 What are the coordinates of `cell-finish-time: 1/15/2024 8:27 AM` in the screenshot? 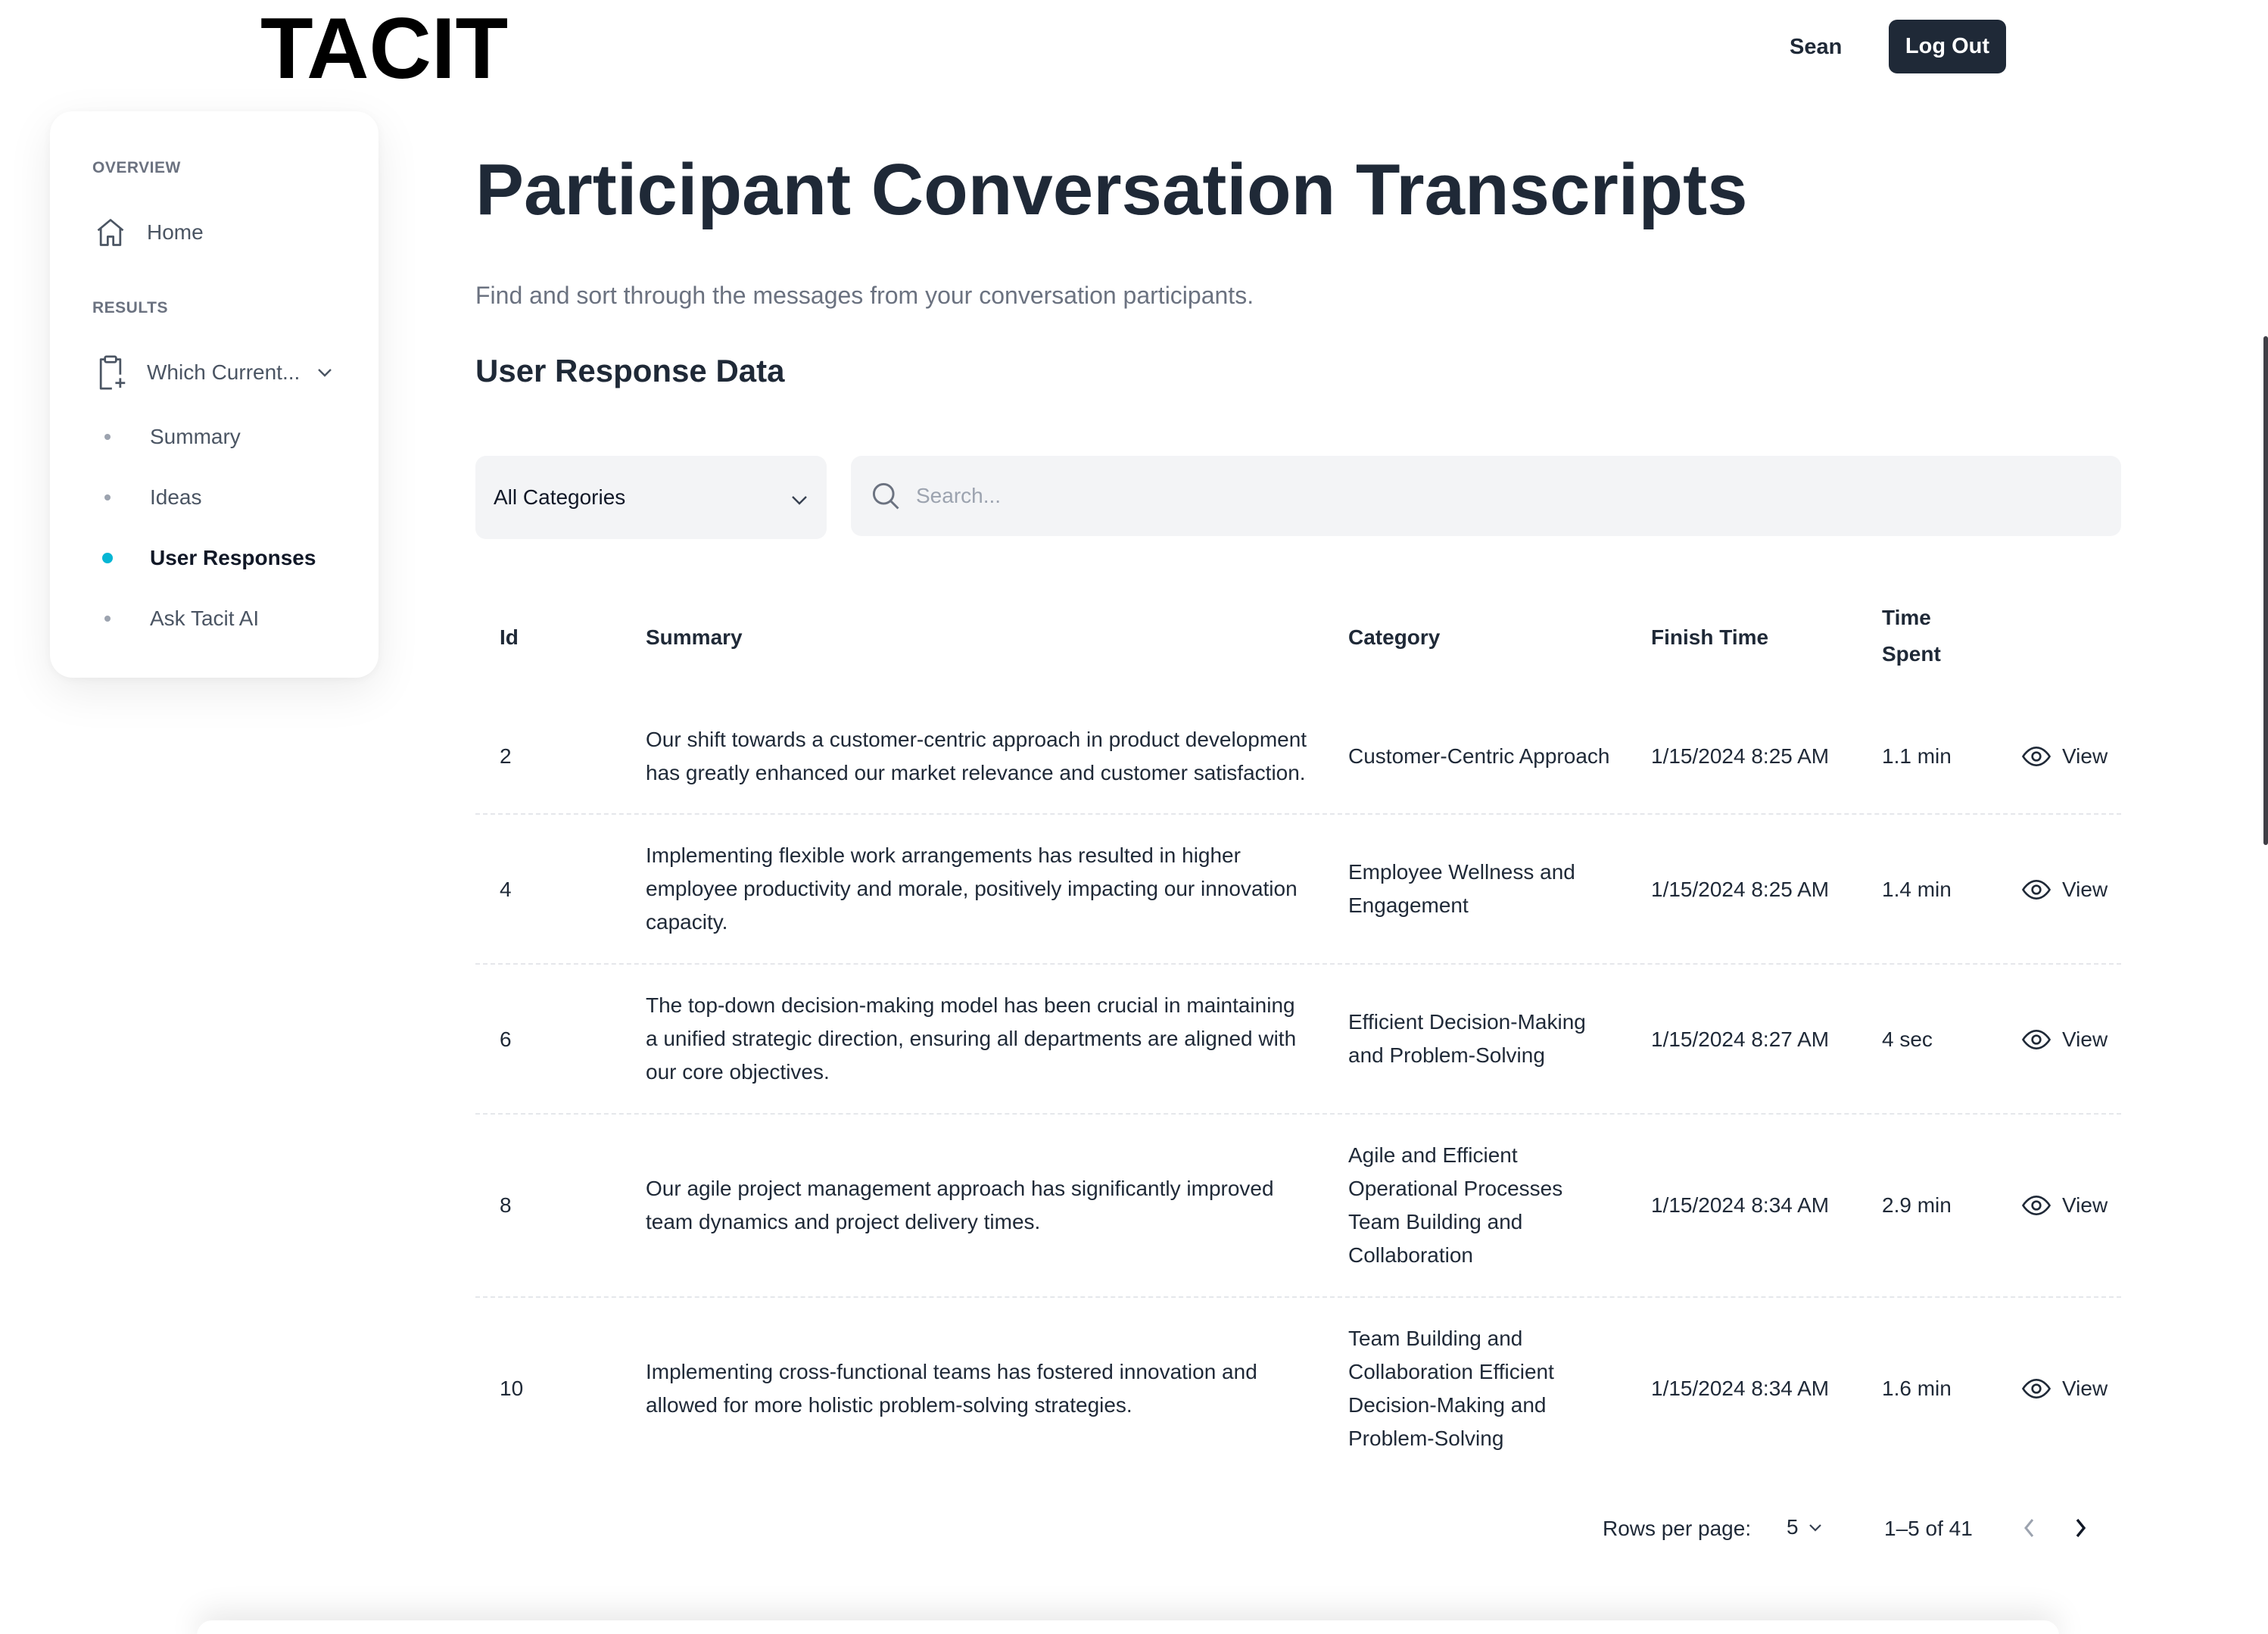 It's located at (1740, 1039).